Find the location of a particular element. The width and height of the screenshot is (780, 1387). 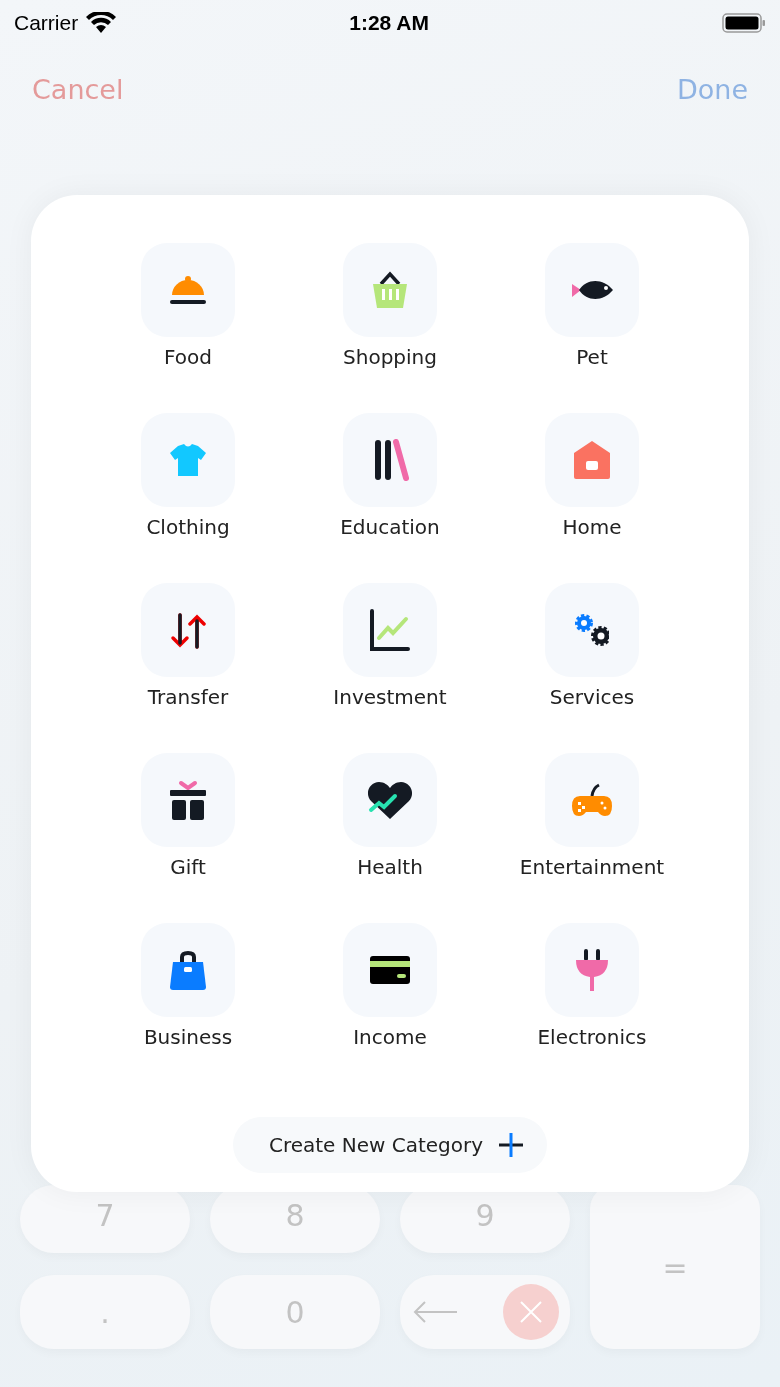

create-category-button: Create New Category is located at coordinates (390, 1145).